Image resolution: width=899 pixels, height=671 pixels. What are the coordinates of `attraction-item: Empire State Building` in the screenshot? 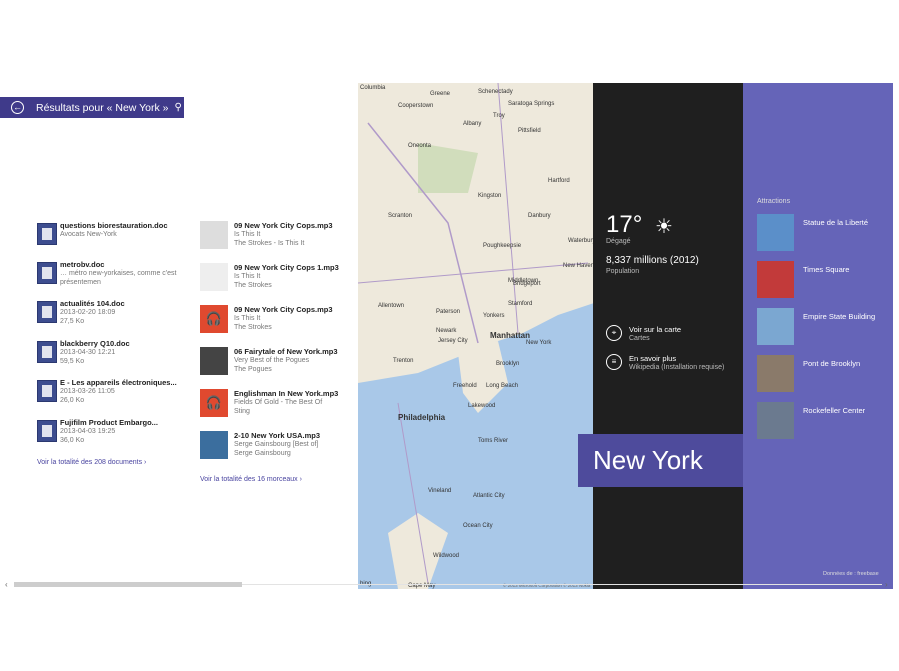 It's located at (822, 328).